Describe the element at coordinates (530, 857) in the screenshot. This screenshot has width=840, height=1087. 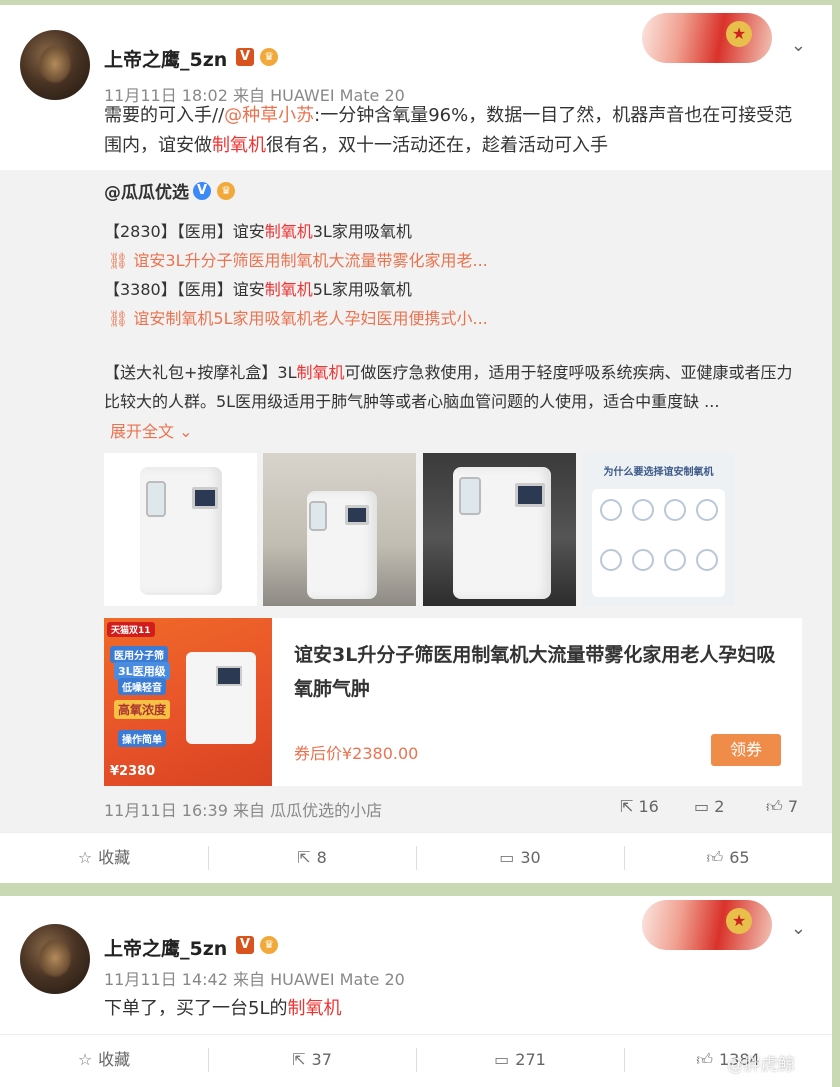
I see `comment-count: 30` at that location.